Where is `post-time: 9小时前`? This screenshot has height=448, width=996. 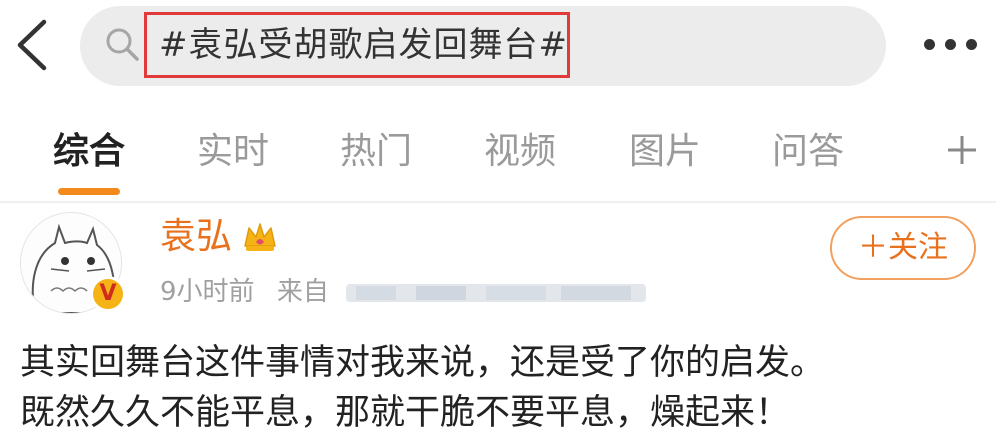 post-time: 9小时前 is located at coordinates (207, 292).